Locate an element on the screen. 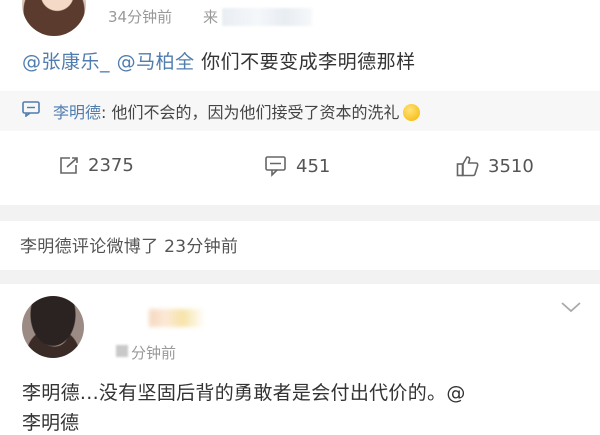 This screenshot has height=435, width=600. blurred-time-digit is located at coordinates (122, 351).